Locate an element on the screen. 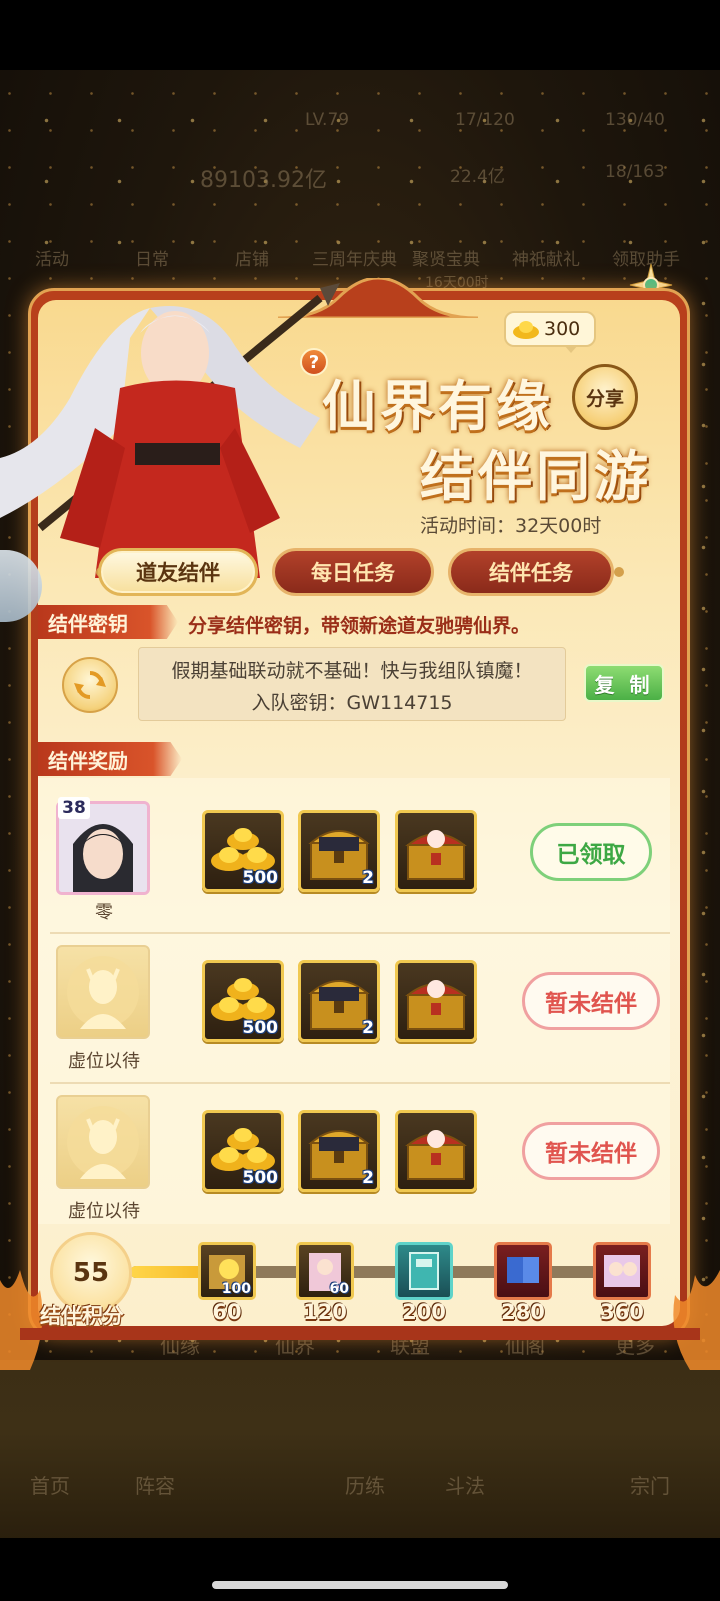  key-section-header: 结伴密钥 is located at coordinates (108, 622).